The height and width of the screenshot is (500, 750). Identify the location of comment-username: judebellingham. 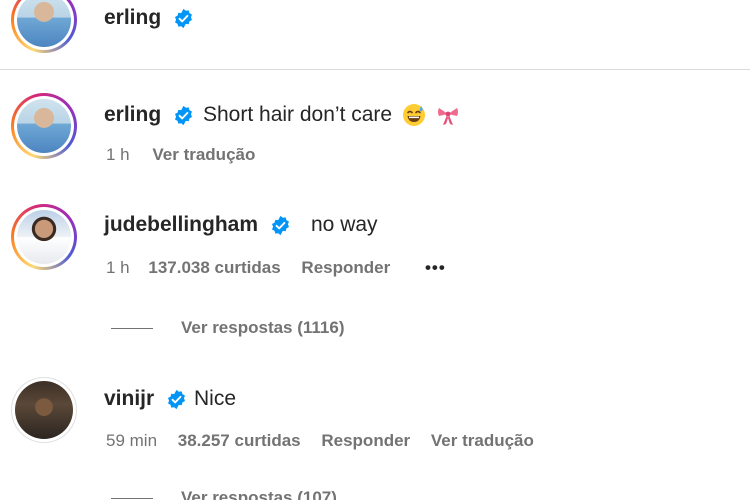
(197, 225).